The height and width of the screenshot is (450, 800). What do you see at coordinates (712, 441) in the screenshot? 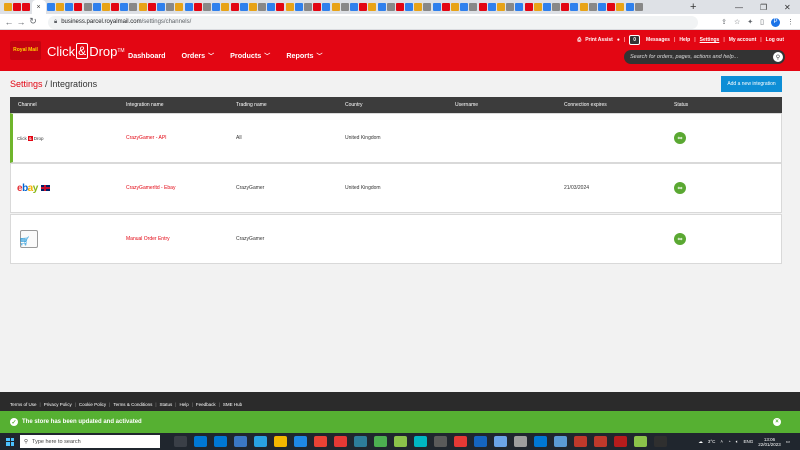
I see `weather-temp: 3°C` at bounding box center [712, 441].